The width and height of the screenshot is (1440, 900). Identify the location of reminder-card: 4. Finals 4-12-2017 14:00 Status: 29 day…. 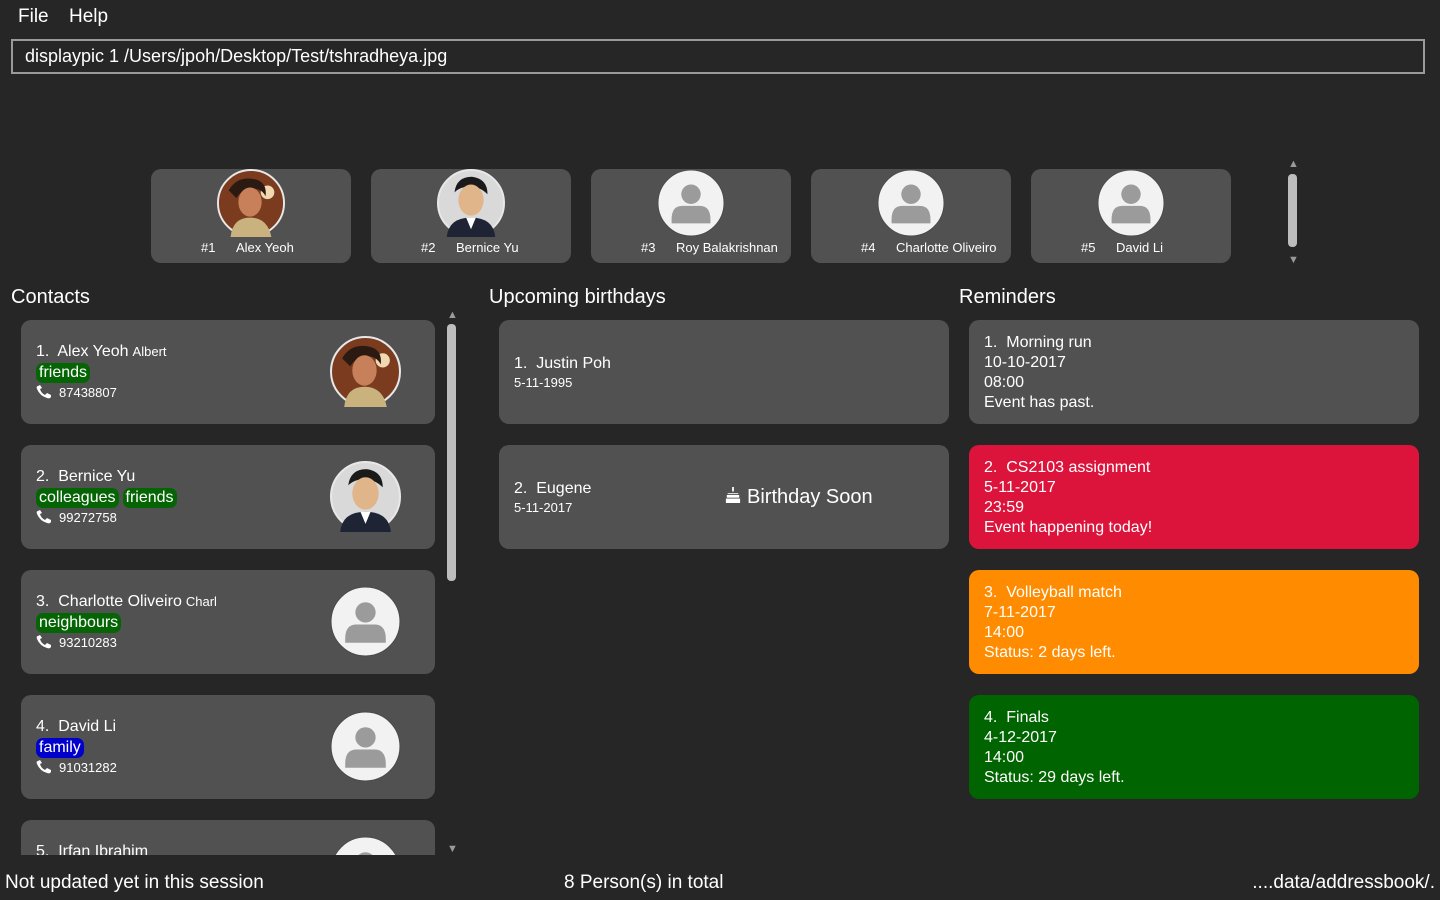
(1194, 747).